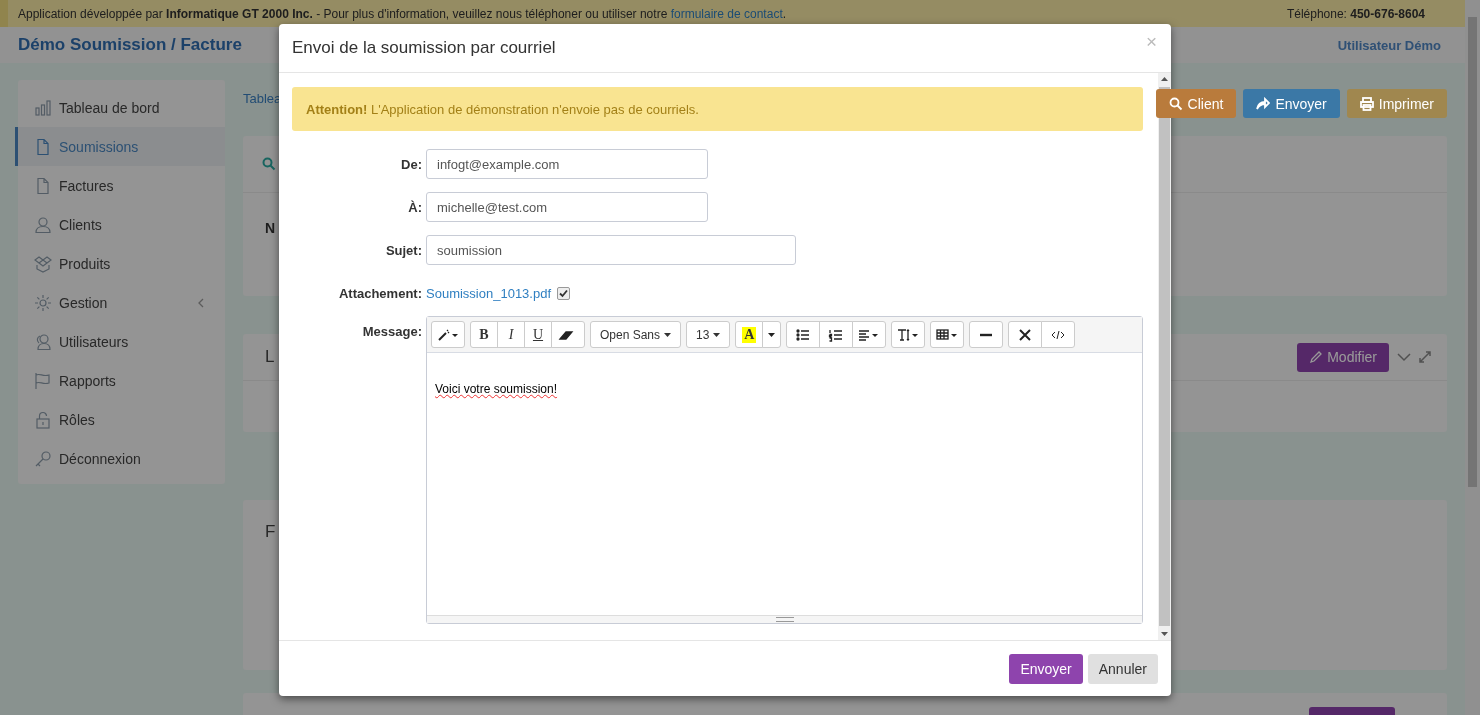  What do you see at coordinates (708, 334) in the screenshot?
I see `dropdown: 13` at bounding box center [708, 334].